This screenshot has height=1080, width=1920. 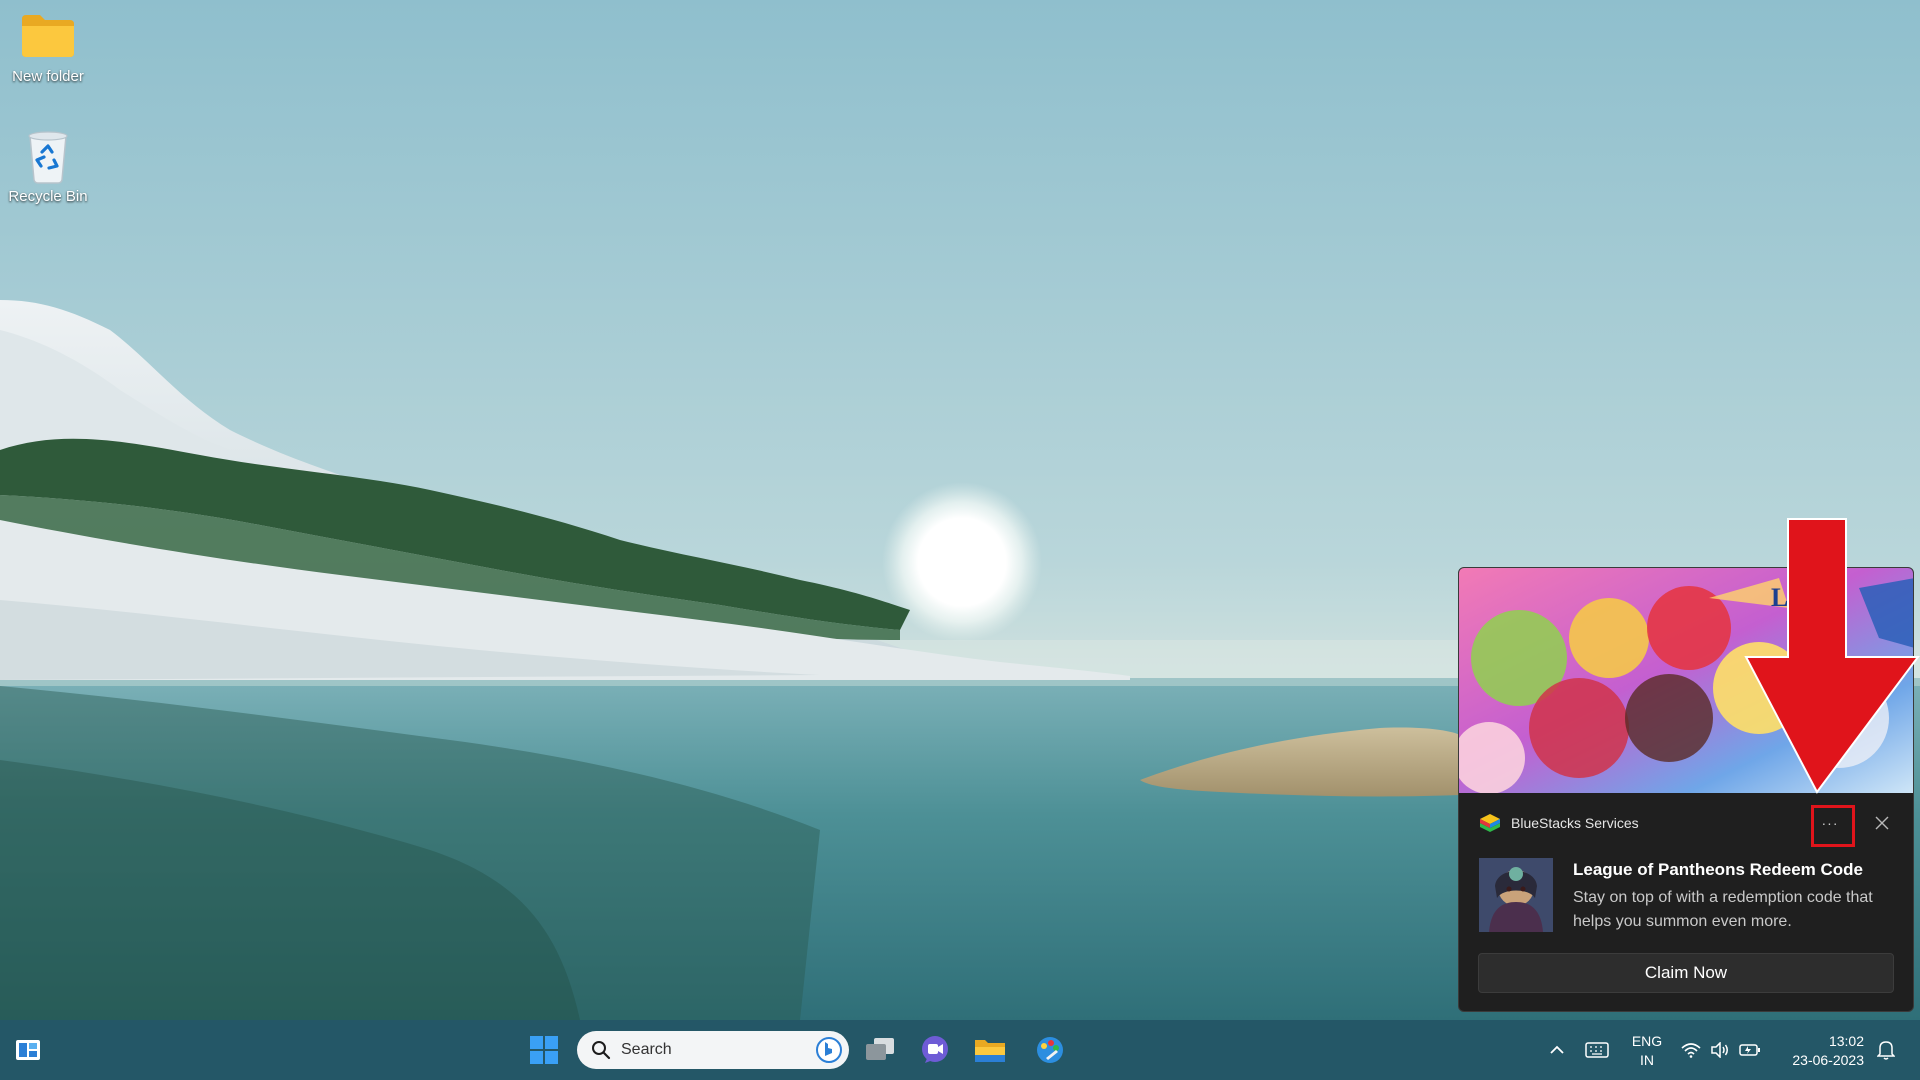 I want to click on notification-bell-icon, so click(x=1886, y=1050).